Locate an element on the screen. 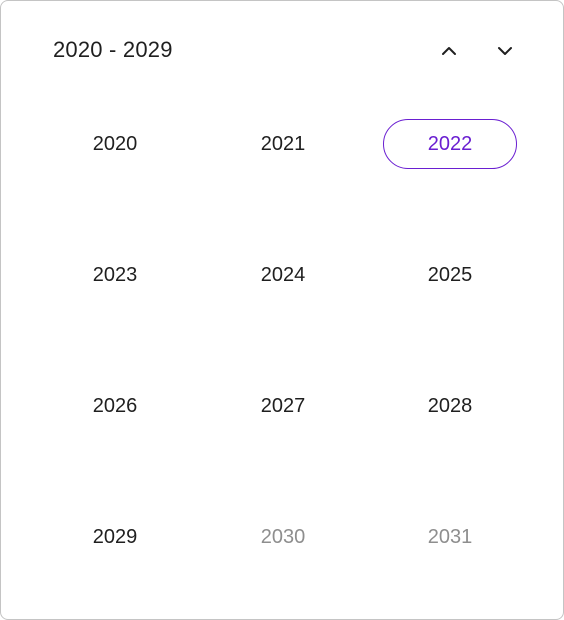 The height and width of the screenshot is (620, 564). chevron-up-icon is located at coordinates (449, 51).